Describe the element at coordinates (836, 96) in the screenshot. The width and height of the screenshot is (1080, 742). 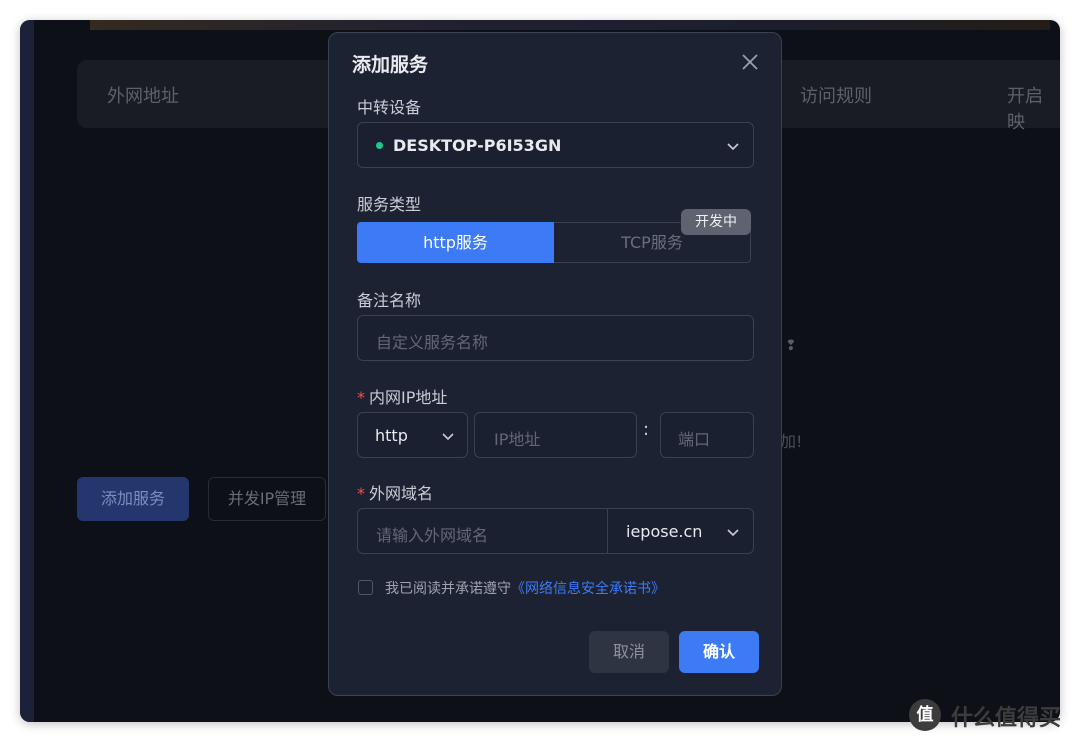
I see `column-access-rules: 访问规则` at that location.